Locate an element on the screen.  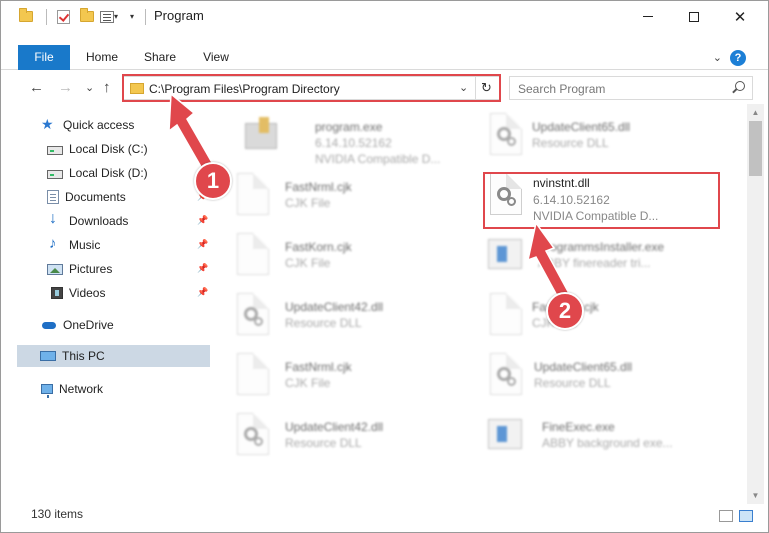
callout-badge-2: 2 is located at coordinates (565, 311).